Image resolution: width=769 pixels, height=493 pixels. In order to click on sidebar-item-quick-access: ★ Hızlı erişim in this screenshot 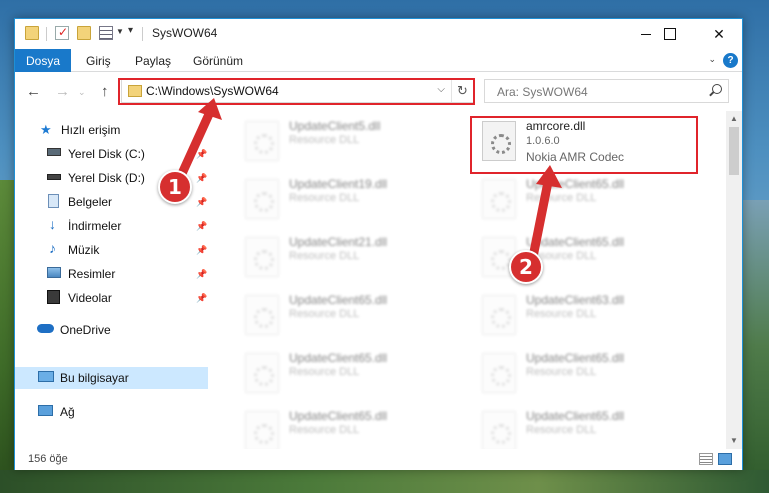, I will do `click(111, 130)`.